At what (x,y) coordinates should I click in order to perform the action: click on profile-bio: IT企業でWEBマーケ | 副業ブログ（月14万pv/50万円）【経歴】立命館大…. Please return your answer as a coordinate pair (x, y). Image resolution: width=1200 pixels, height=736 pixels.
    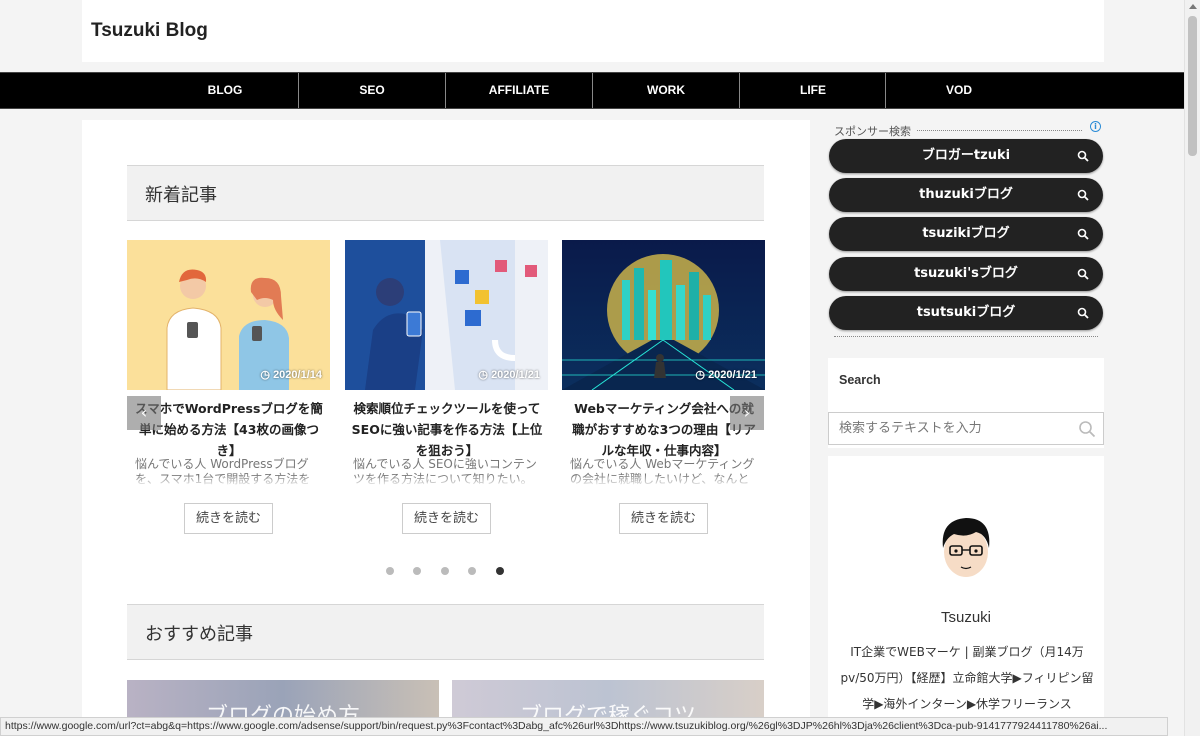
    Looking at the image, I should click on (967, 678).